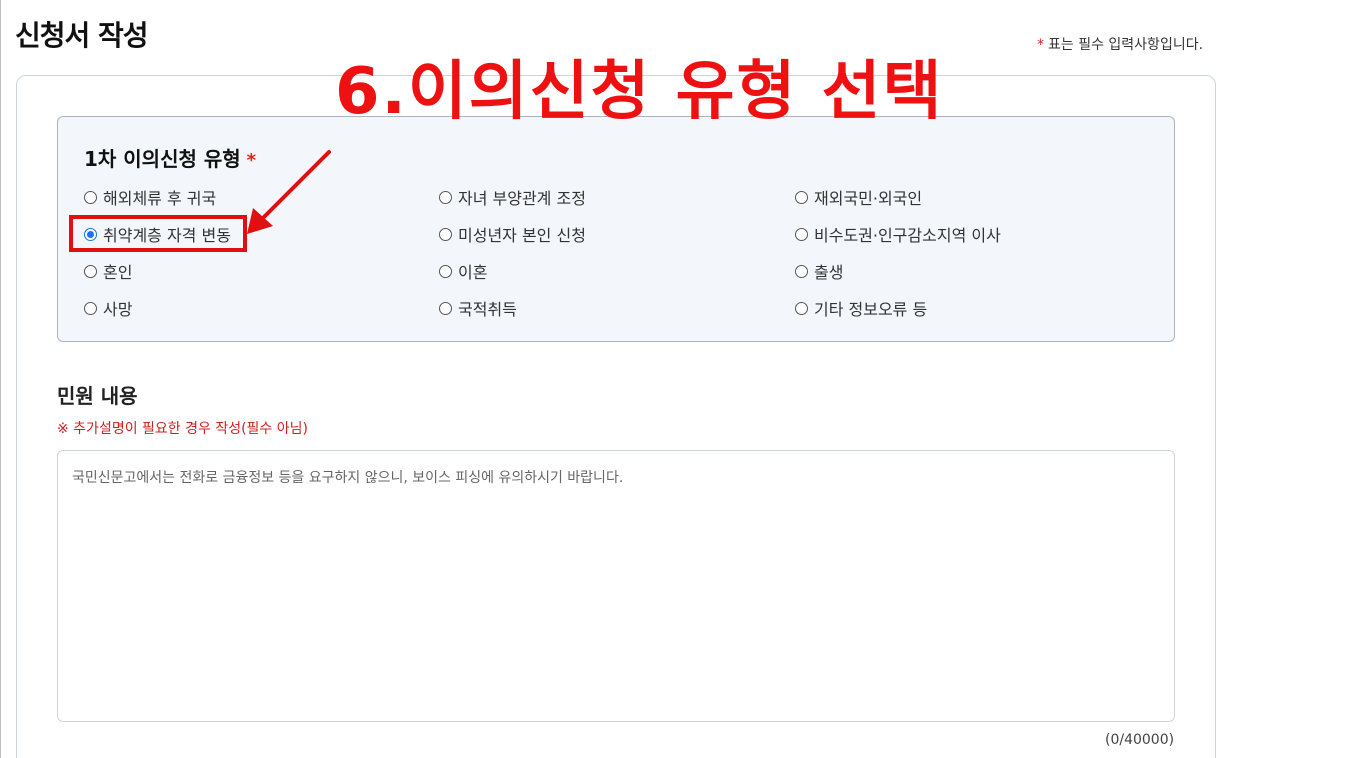  I want to click on radio-option-child-dependency: 자녀 부양관계 조정, so click(512, 197).